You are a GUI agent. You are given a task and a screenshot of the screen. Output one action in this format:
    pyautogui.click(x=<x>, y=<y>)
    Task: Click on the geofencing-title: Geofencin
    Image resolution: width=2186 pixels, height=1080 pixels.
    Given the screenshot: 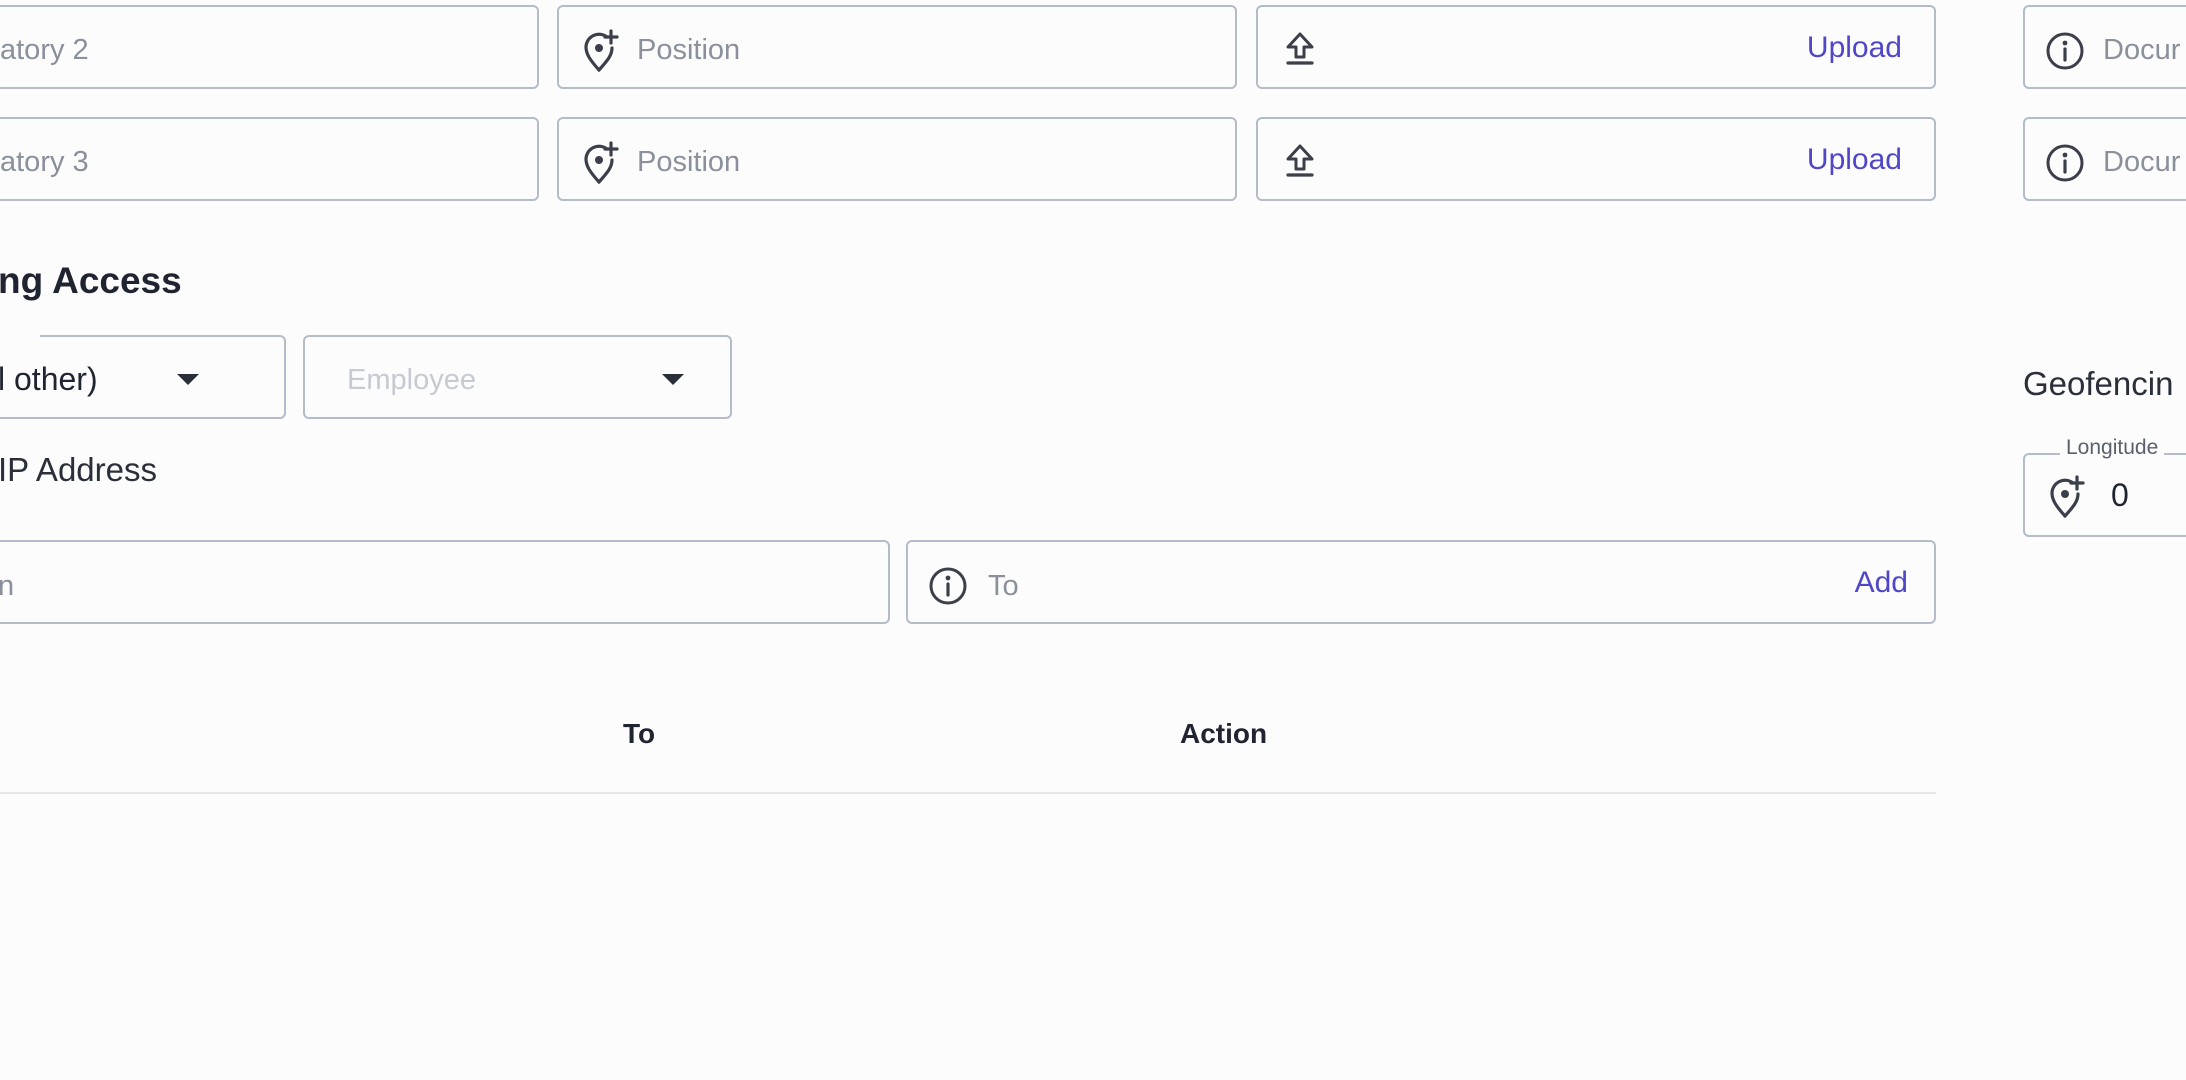 What is the action you would take?
    pyautogui.click(x=2098, y=383)
    